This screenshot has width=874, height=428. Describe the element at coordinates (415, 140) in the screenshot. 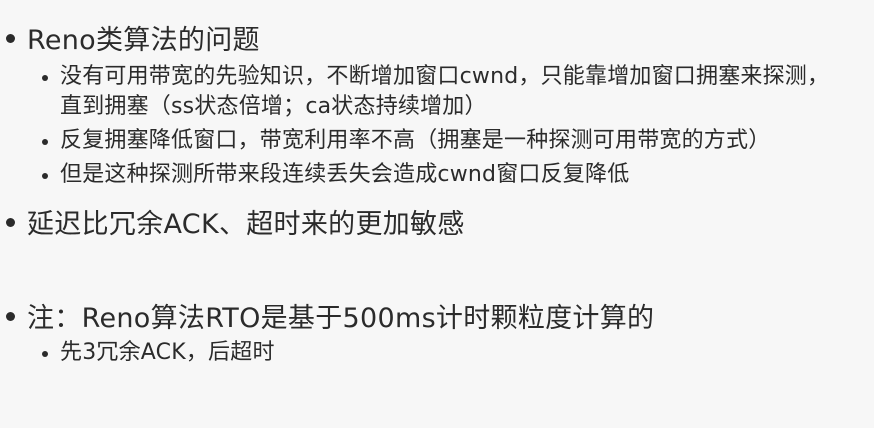

I see `sub-bullet-text: 反复拥塞降低窗口，带宽利用率不高（拥塞是一种探测可用带宽的方式）` at that location.